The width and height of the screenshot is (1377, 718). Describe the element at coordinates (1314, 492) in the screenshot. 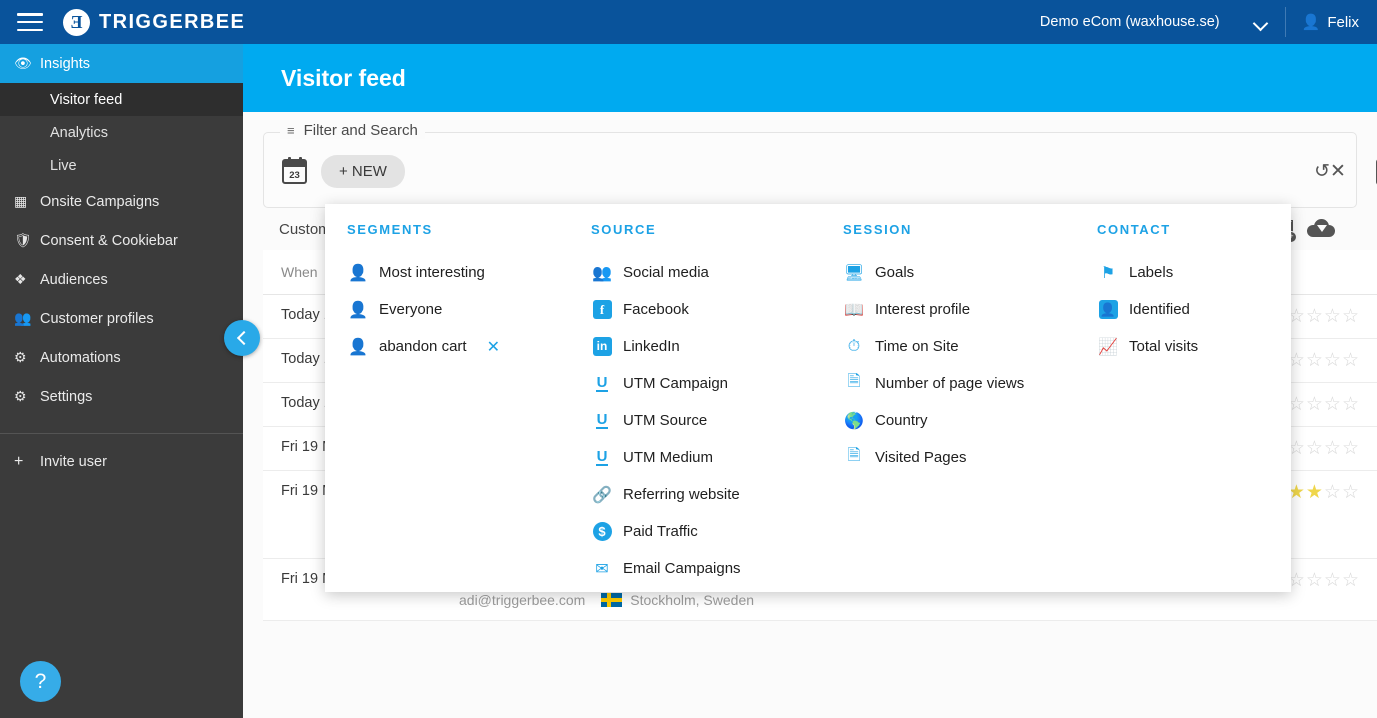

I see `star-filled-icon: ★` at that location.